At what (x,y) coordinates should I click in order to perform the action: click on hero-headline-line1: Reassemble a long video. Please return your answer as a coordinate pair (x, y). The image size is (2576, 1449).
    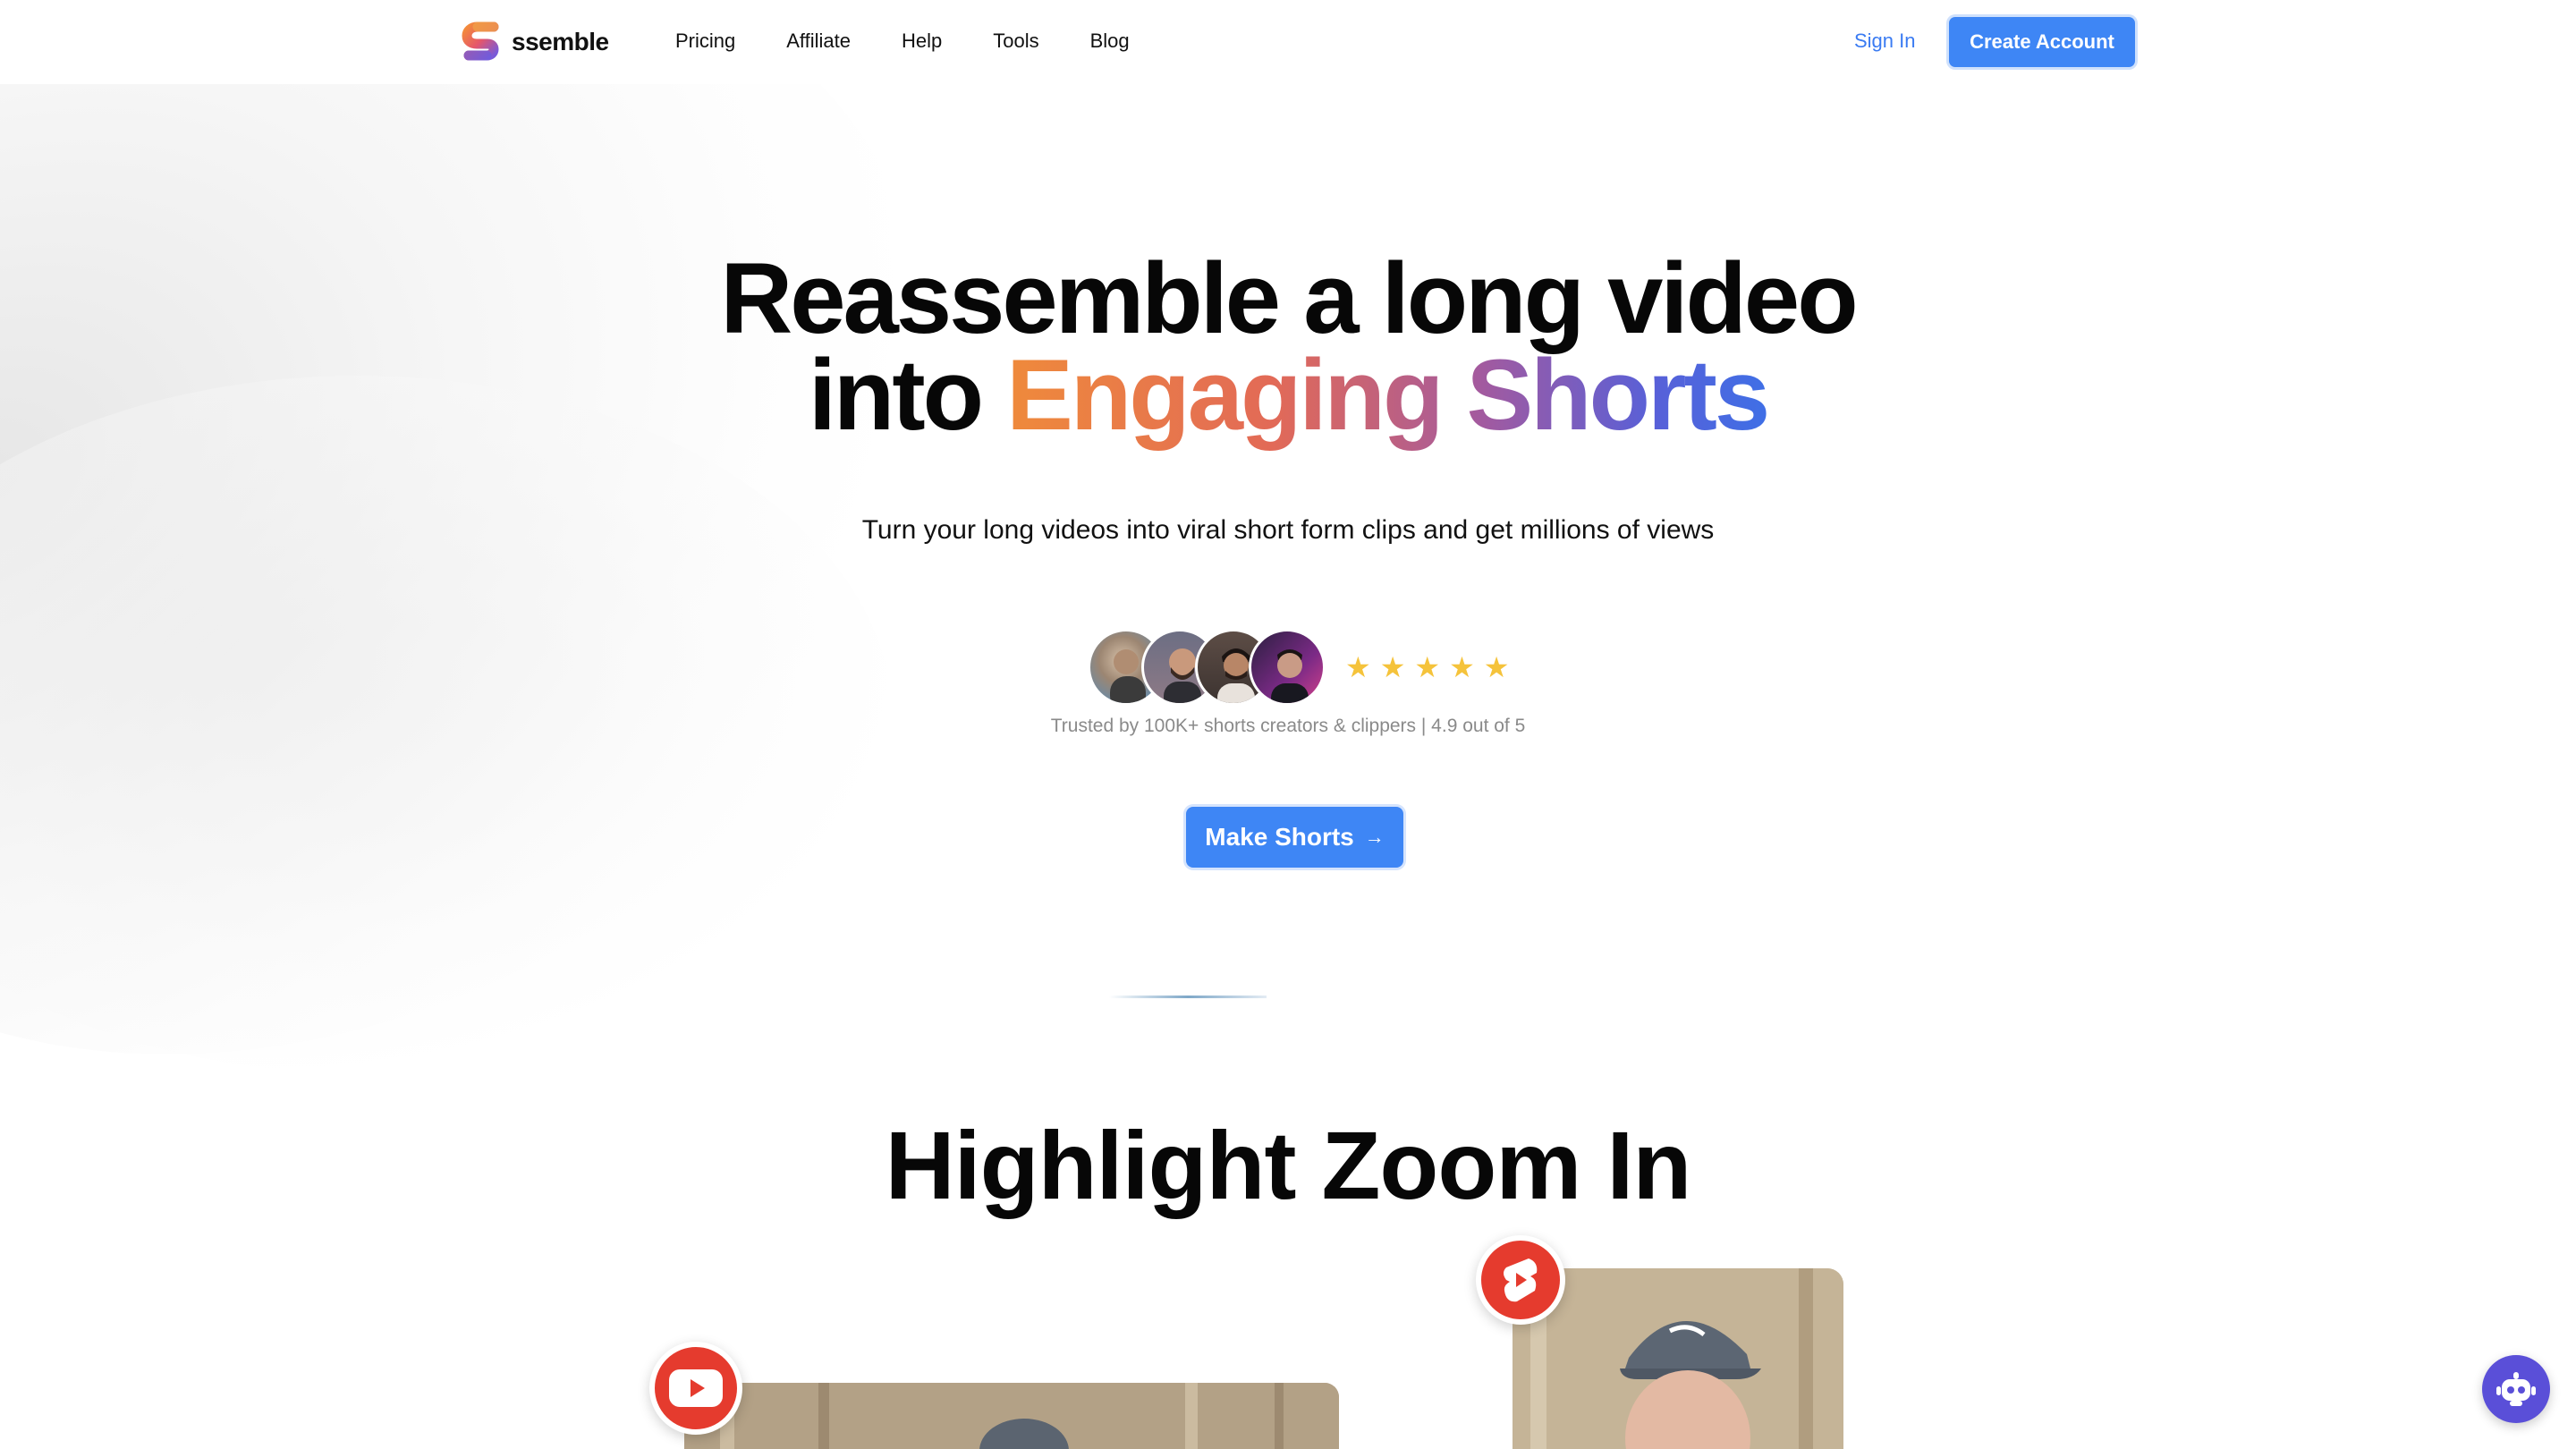
    Looking at the image, I should click on (1289, 298).